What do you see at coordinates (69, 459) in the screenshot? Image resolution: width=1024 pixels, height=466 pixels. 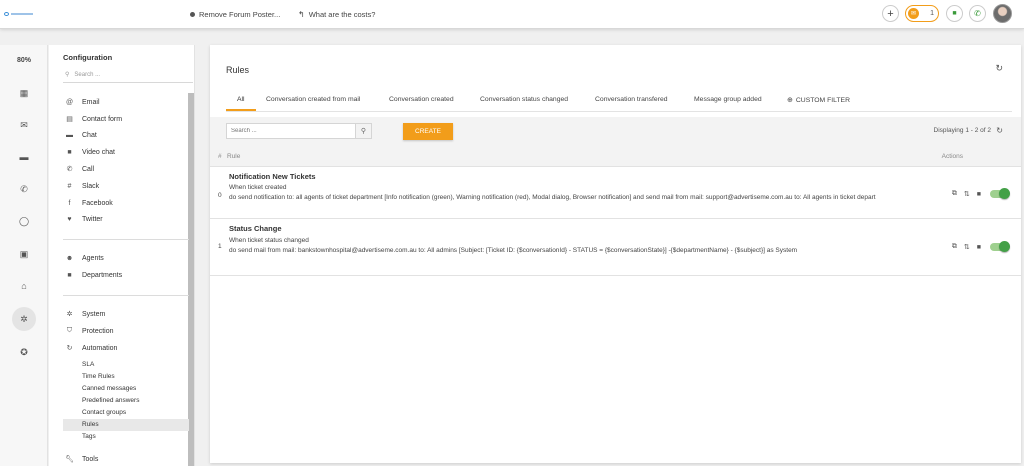 I see `wrench-icon: 🔧︎` at bounding box center [69, 459].